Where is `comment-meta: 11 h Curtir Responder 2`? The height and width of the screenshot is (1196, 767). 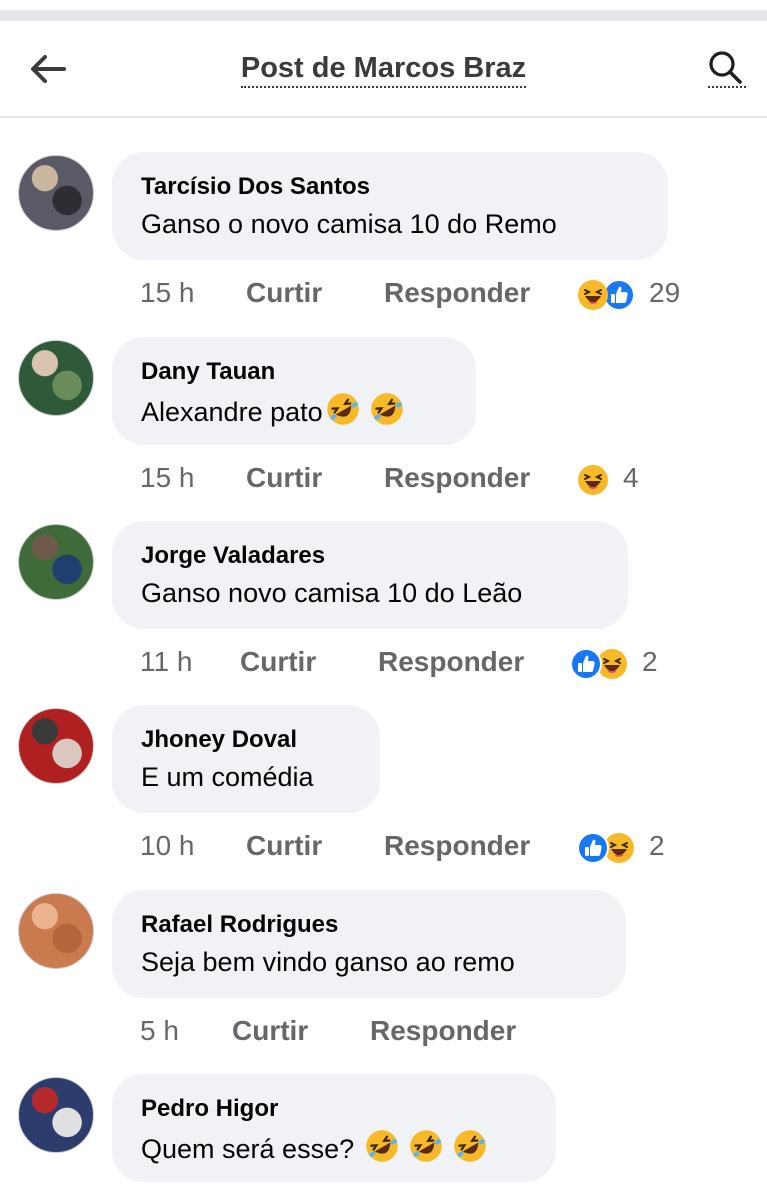 comment-meta: 11 h Curtir Responder 2 is located at coordinates (440, 664).